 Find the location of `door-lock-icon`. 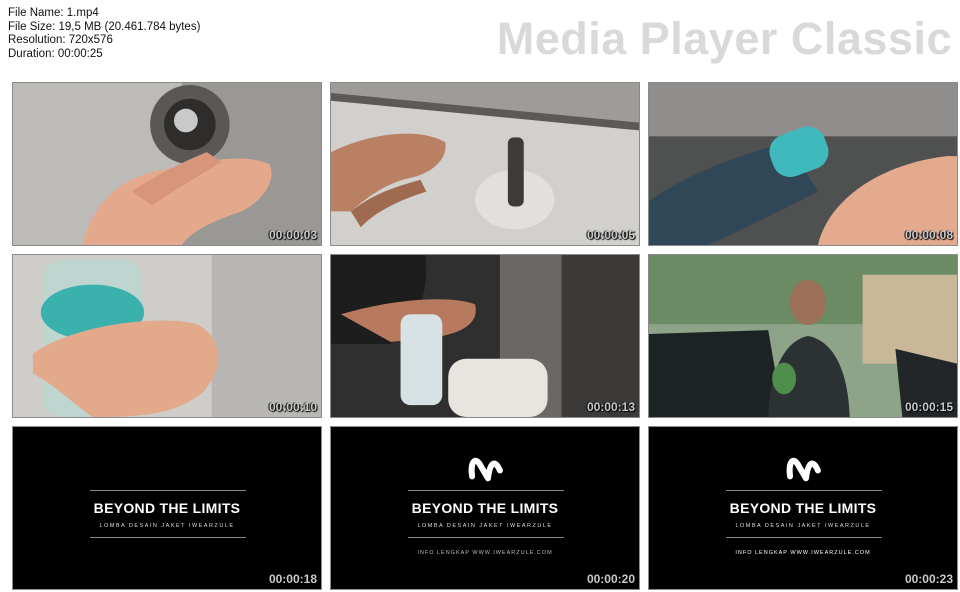

door-lock-icon is located at coordinates (485, 164).